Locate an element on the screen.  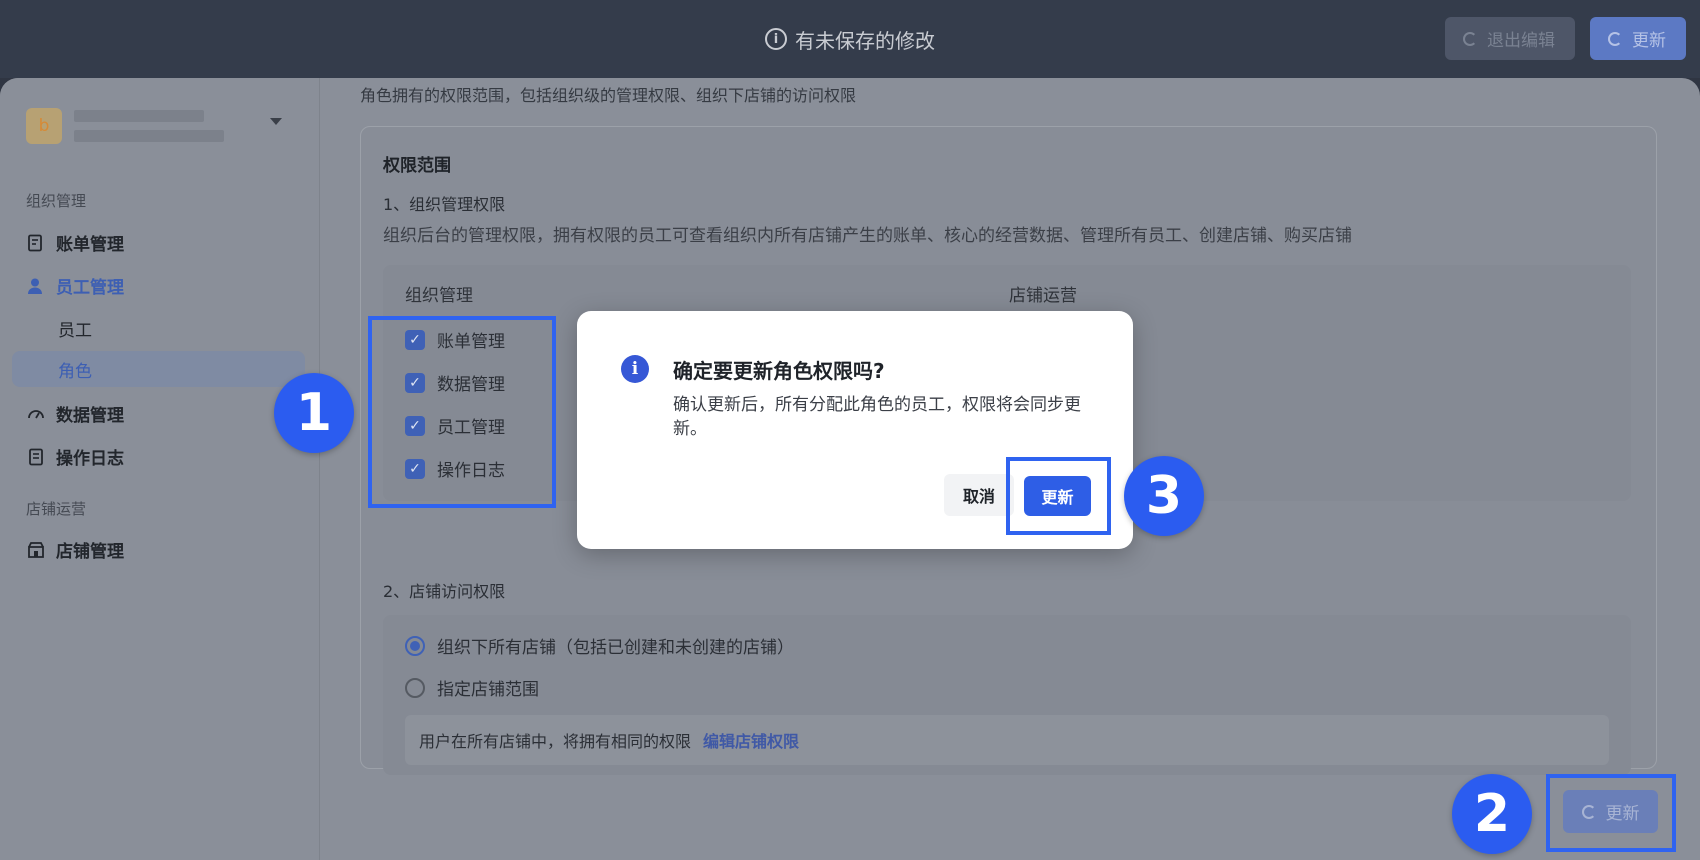
sidebar-item-data-label: 数据管理 is located at coordinates (90, 416).